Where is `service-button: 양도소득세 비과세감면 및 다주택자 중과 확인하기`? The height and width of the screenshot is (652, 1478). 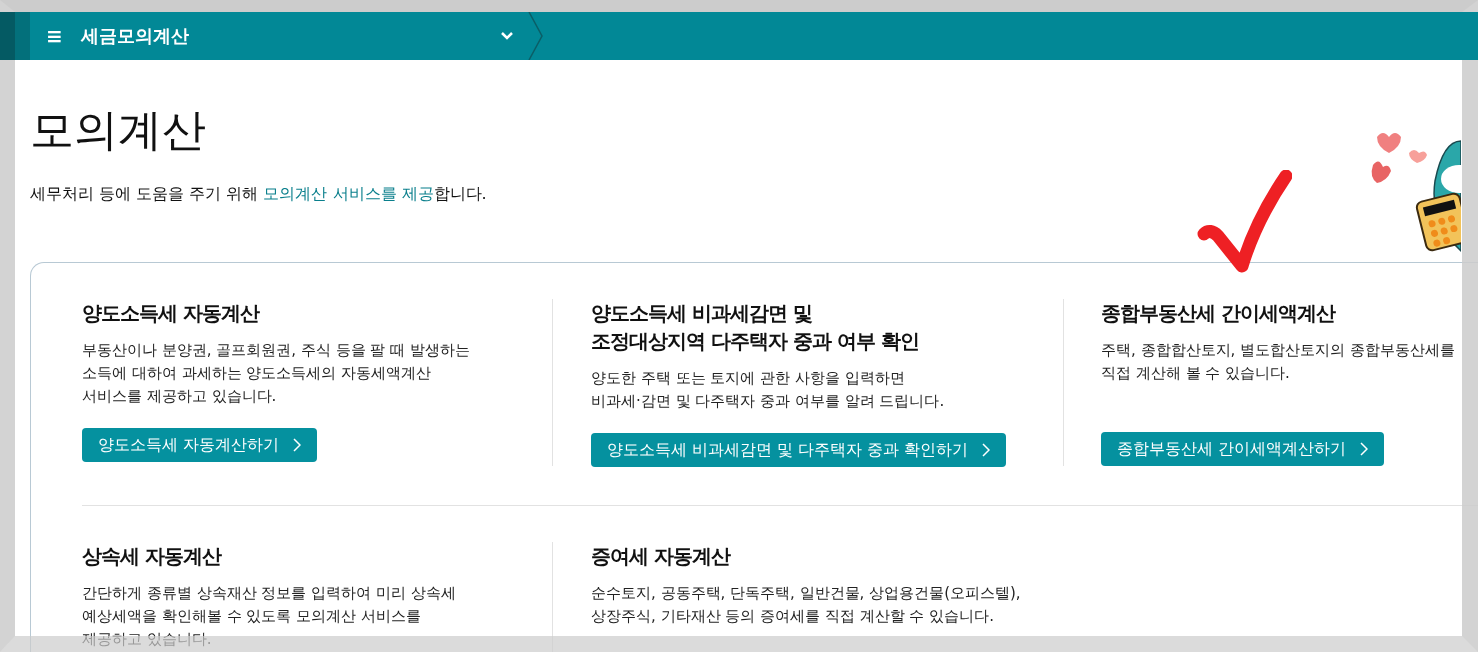 service-button: 양도소득세 비과세감면 및 다주택자 중과 확인하기 is located at coordinates (799, 450).